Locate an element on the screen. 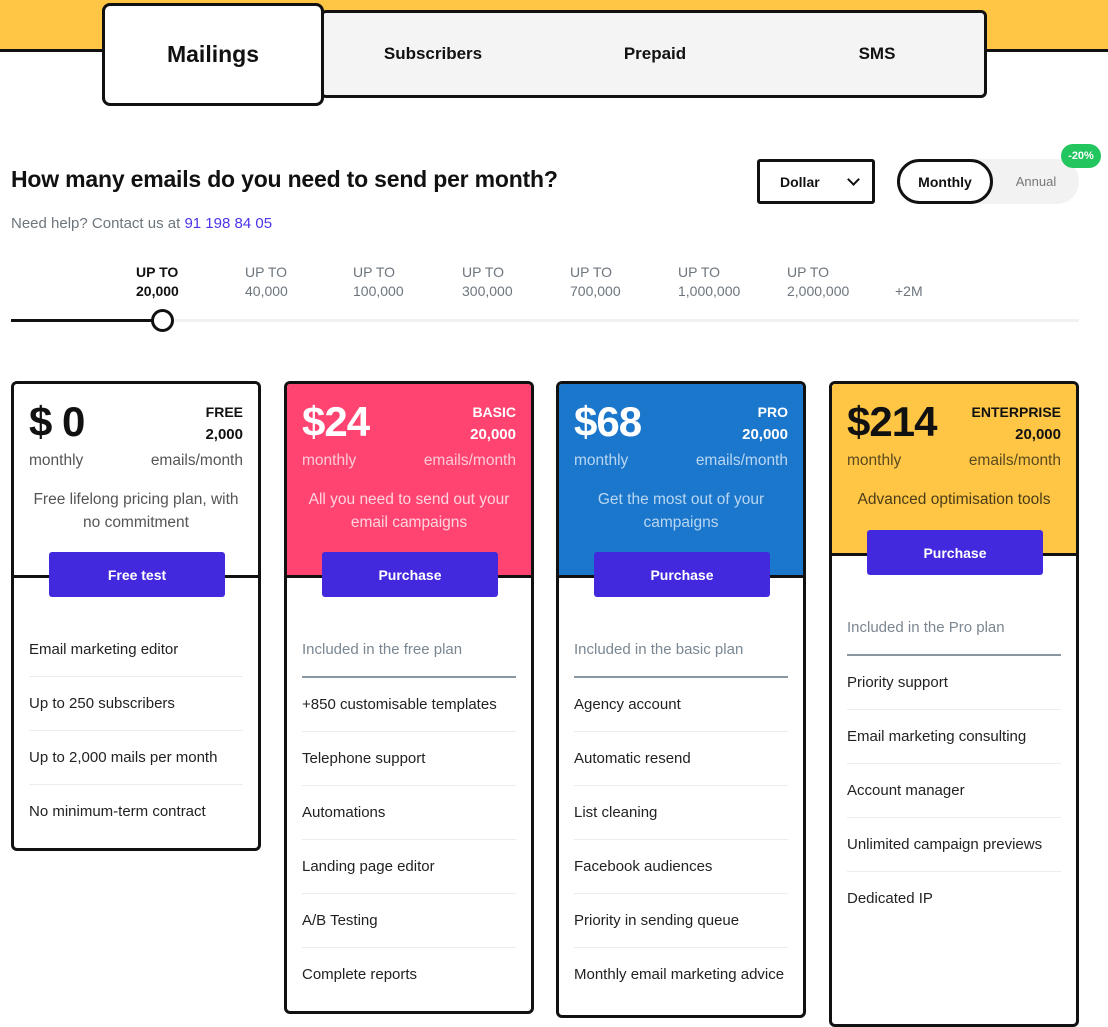 The image size is (1108, 1027). help-text: Need help? Contact us at 91 198 84 05 is located at coordinates (141, 223).